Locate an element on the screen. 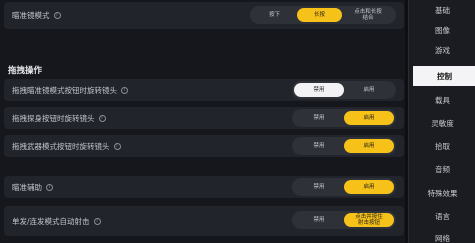 The image size is (475, 243). setting-row-drag-peek-rotate: 拖拽探身按钮时旋转镜头 i 禁用 启用 is located at coordinates (204, 118).